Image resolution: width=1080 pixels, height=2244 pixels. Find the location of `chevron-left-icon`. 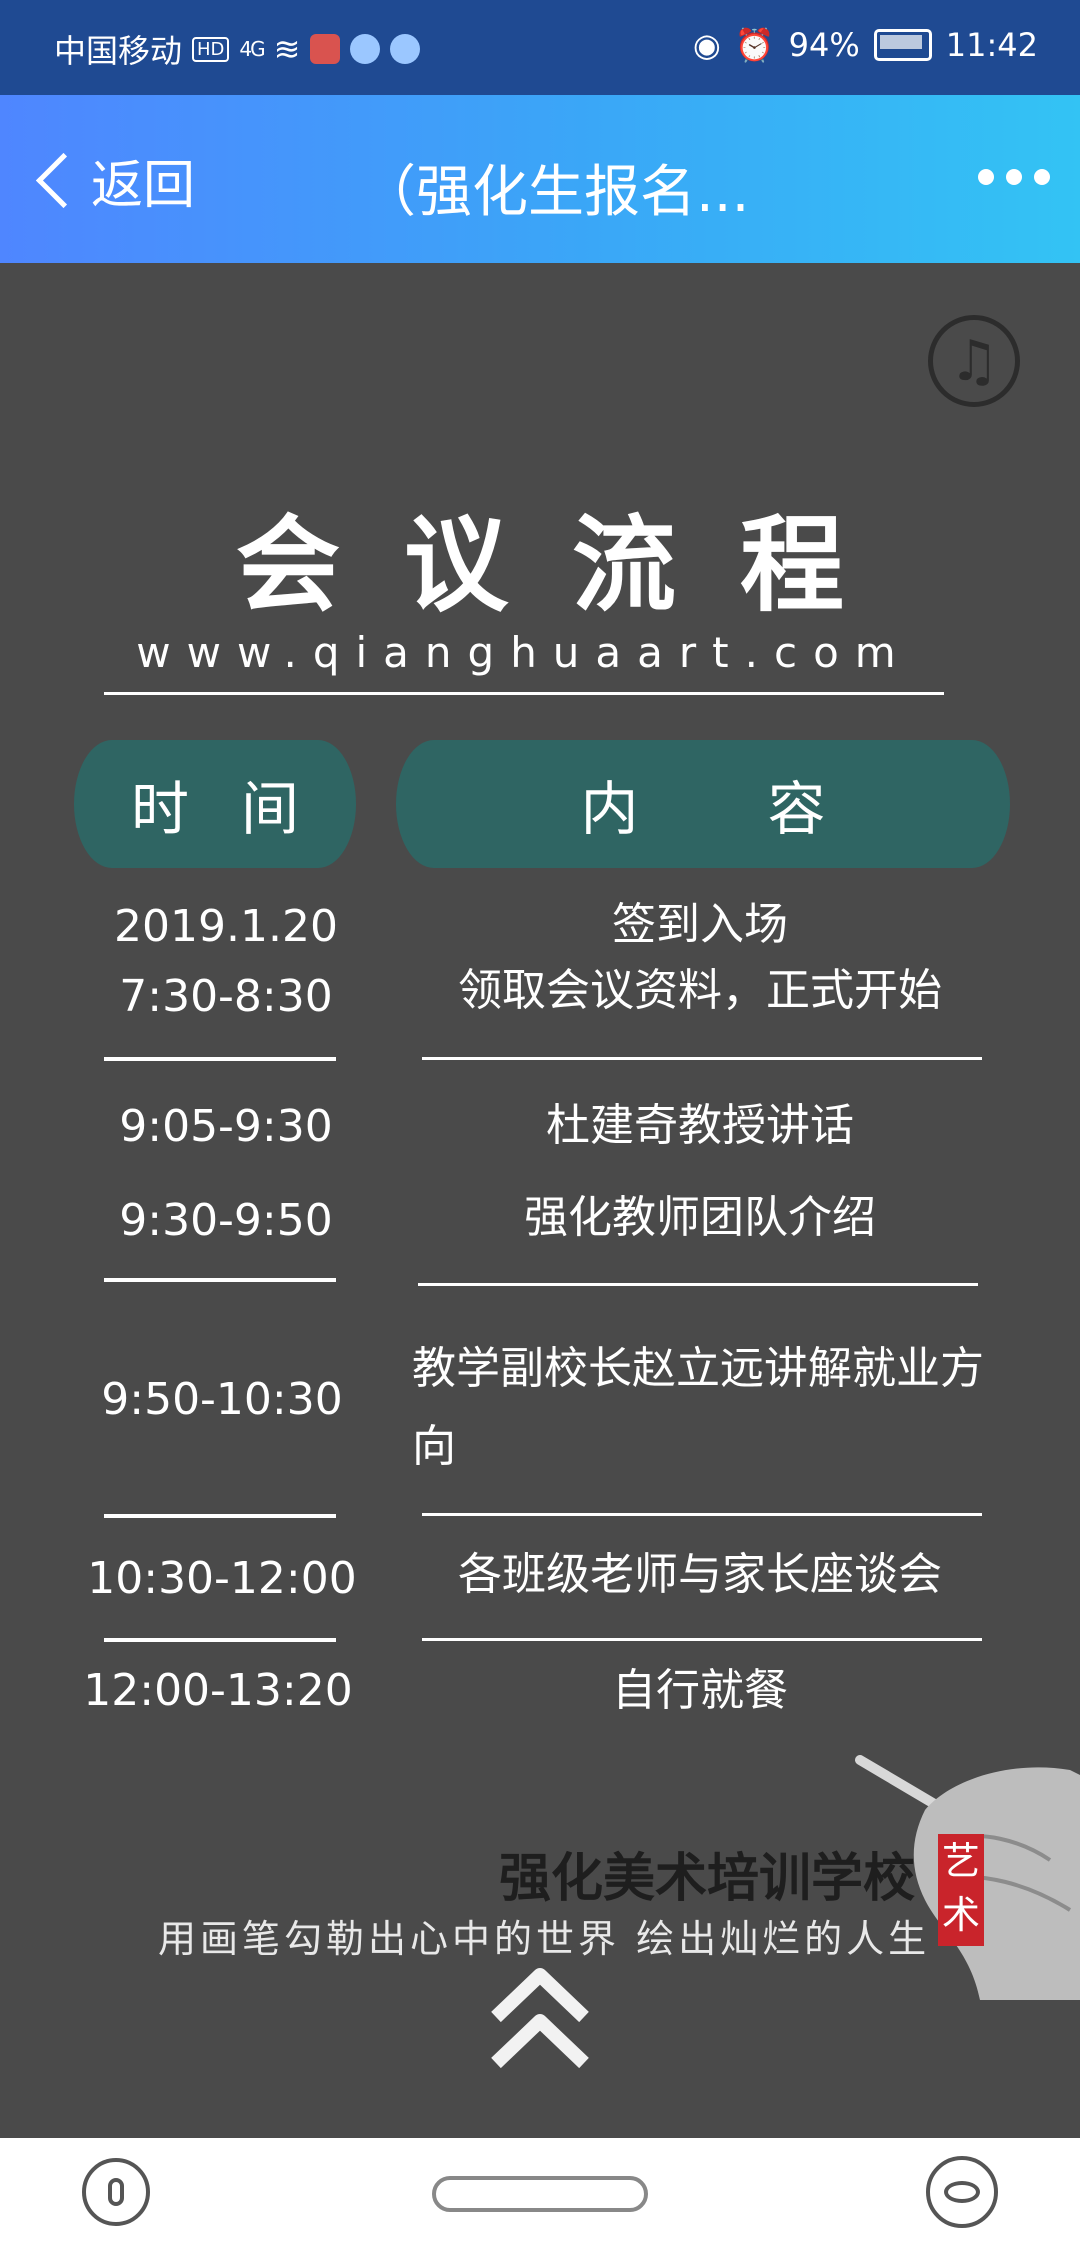

chevron-left-icon is located at coordinates (63, 180).